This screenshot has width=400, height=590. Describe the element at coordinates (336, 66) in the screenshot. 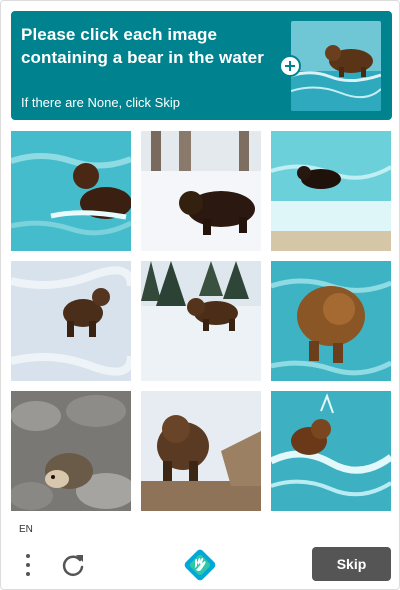

I see `example-image` at that location.